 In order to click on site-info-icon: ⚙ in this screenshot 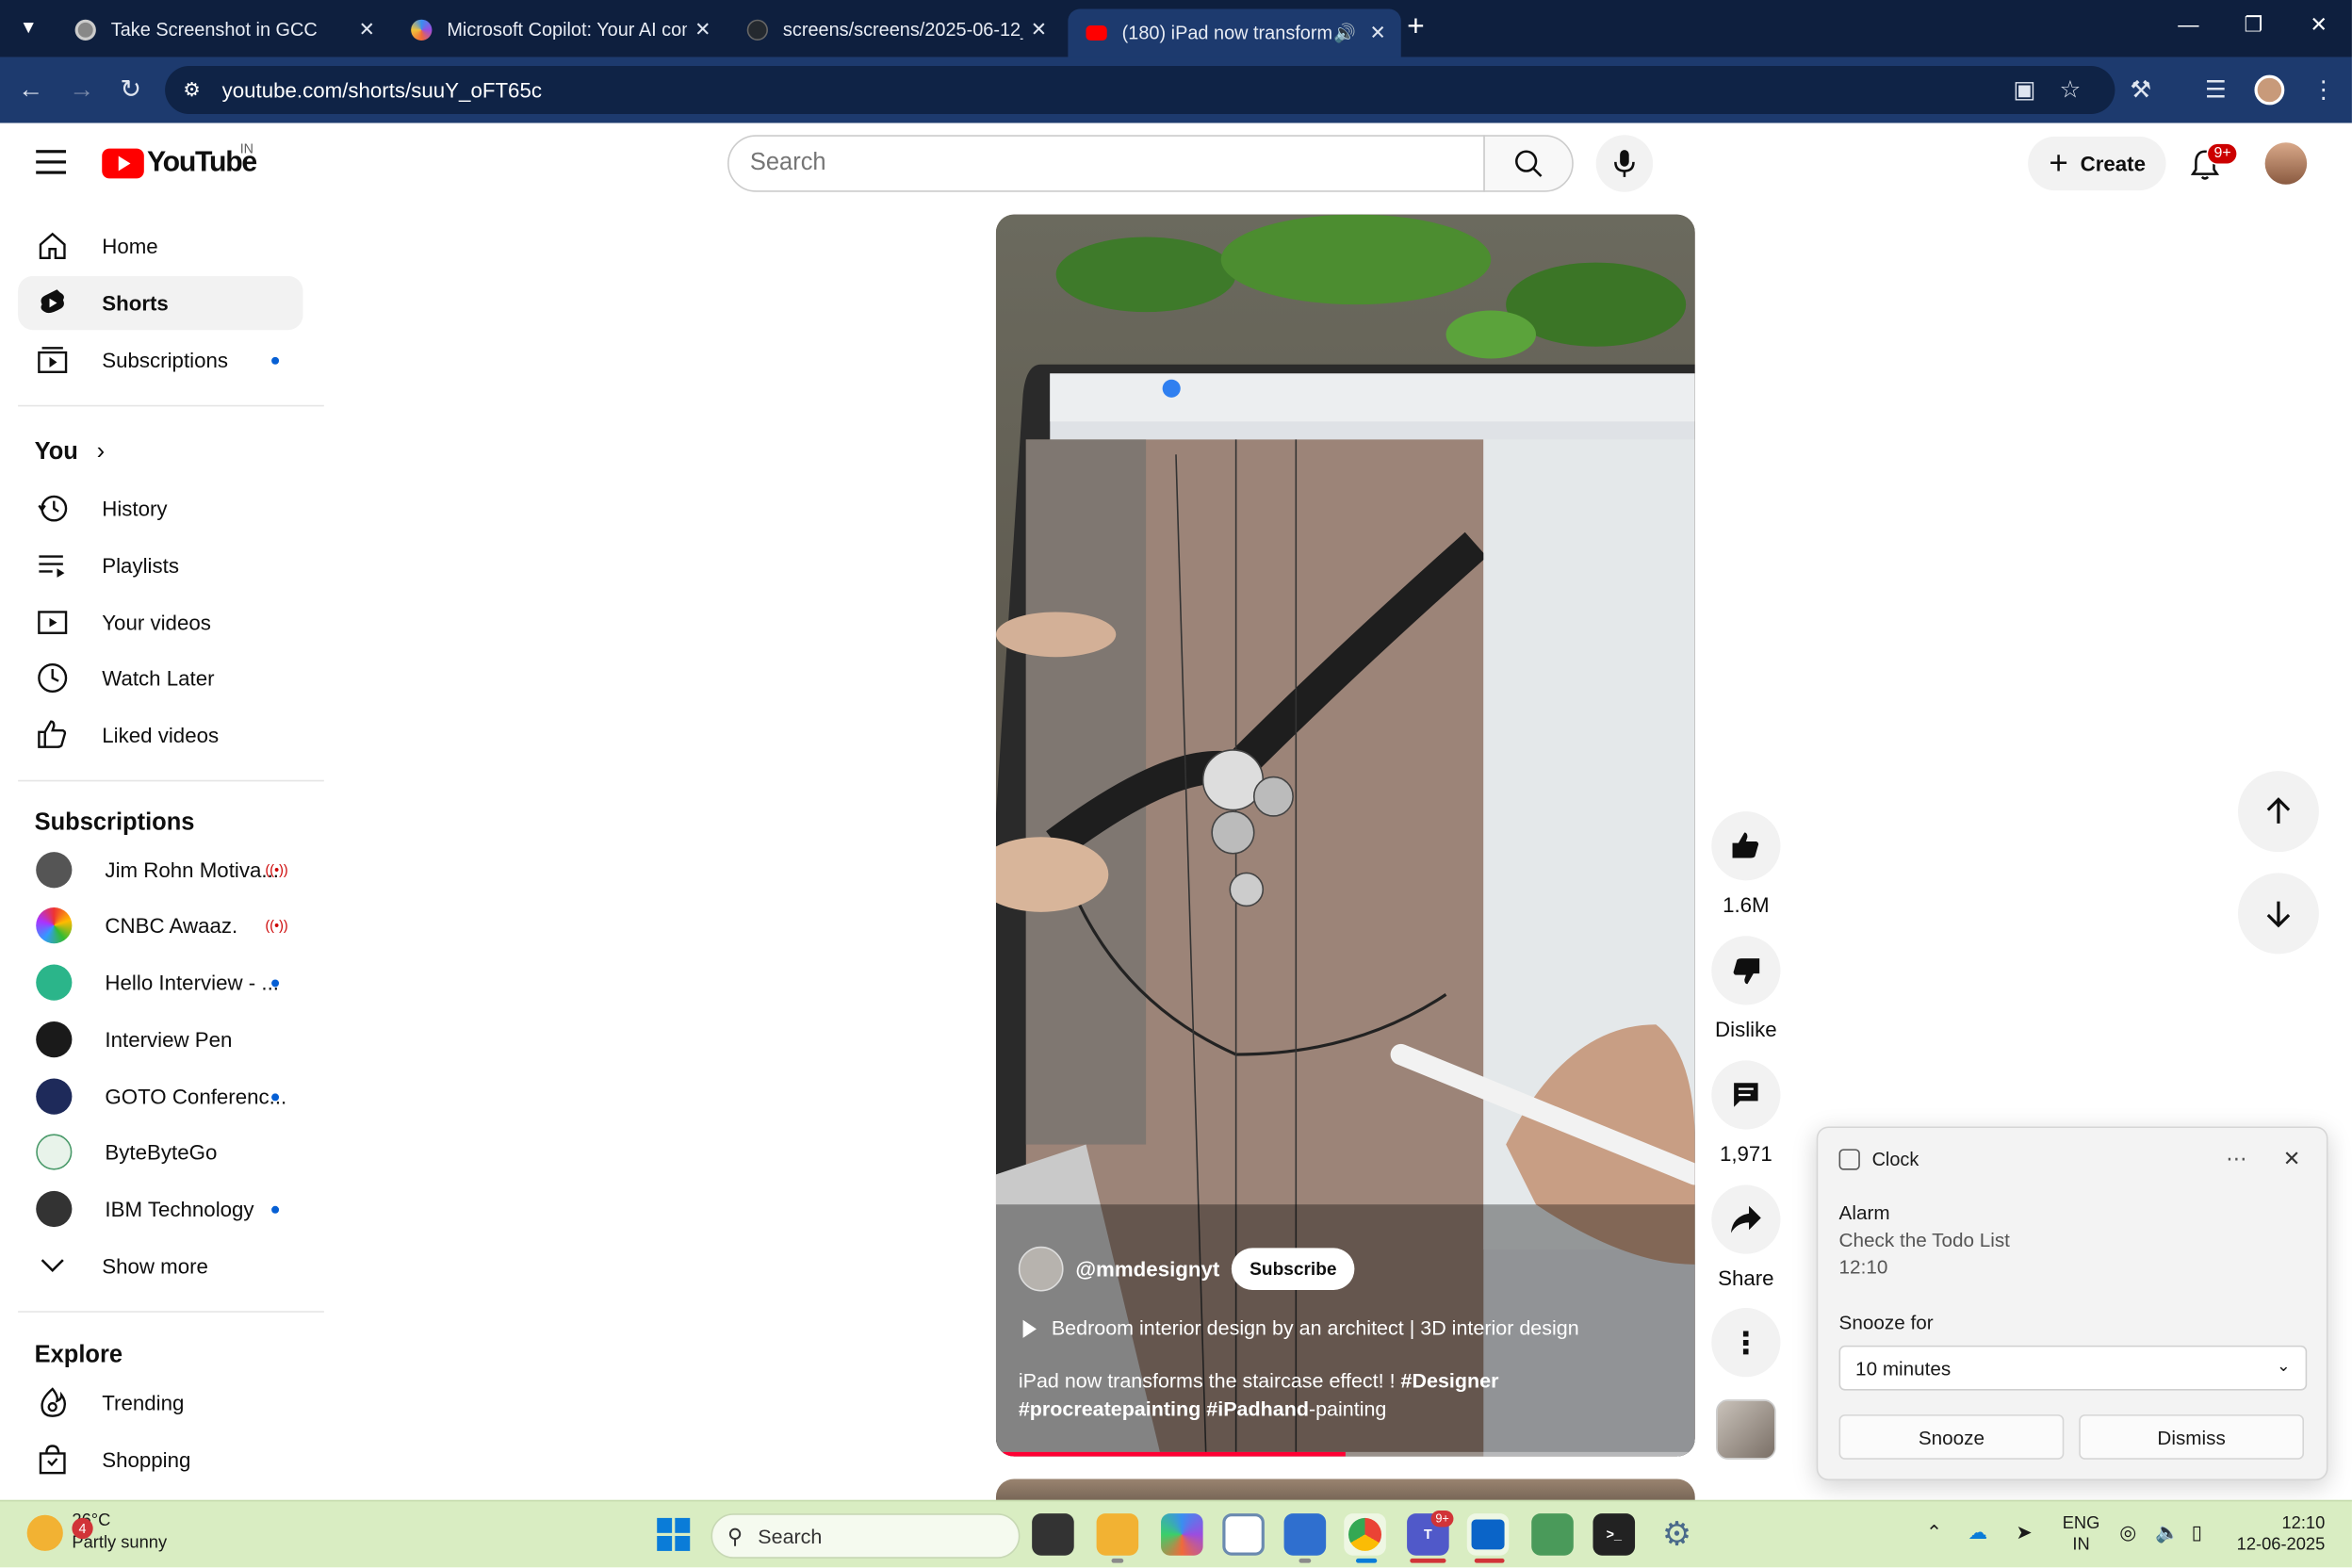, I will do `click(192, 90)`.